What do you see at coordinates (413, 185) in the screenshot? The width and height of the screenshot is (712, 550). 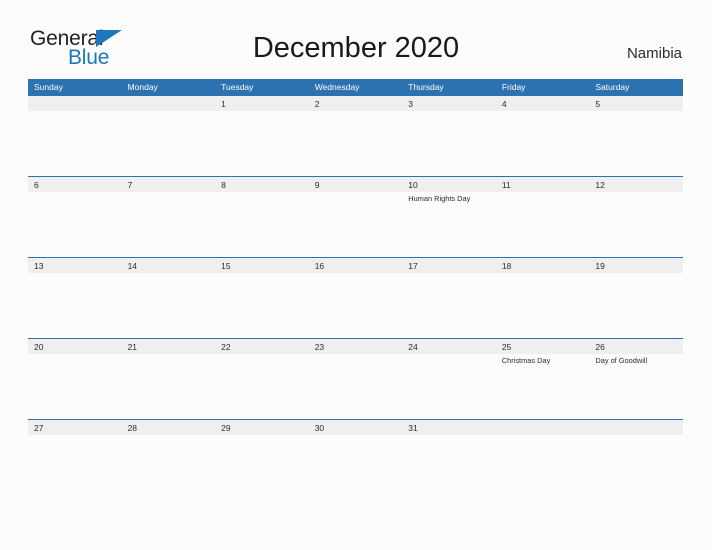 I see `day-number: 10` at bounding box center [413, 185].